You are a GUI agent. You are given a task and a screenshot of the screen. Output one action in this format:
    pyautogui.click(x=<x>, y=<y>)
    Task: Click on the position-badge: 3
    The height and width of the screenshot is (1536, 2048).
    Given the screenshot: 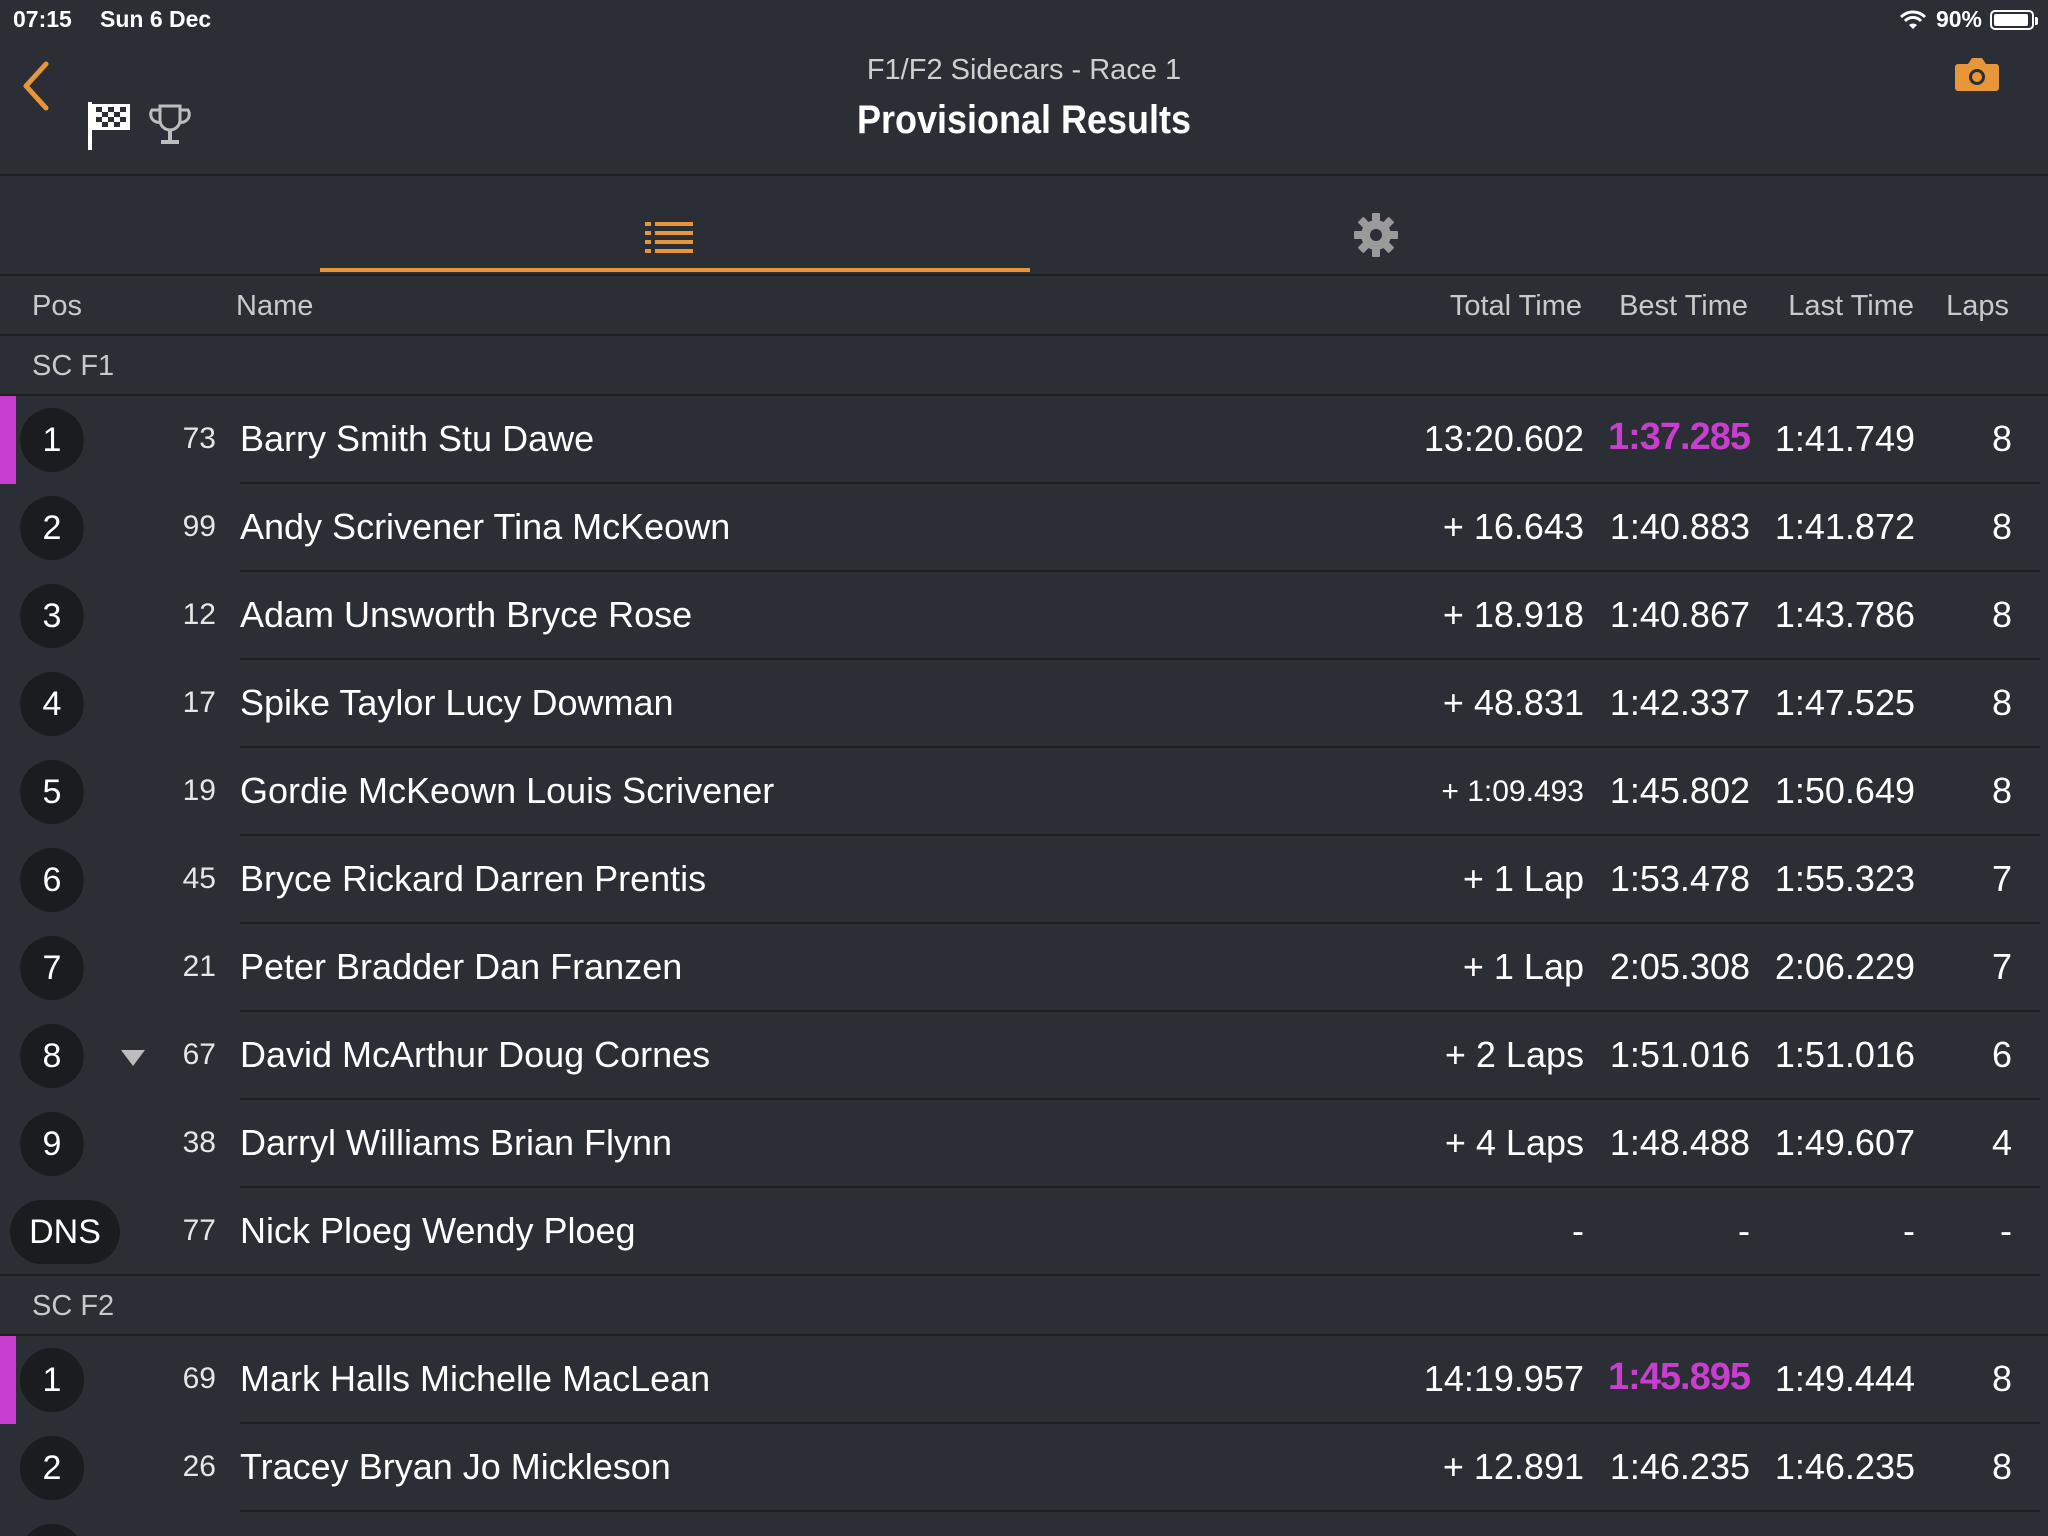 What is the action you would take?
    pyautogui.click(x=52, y=616)
    